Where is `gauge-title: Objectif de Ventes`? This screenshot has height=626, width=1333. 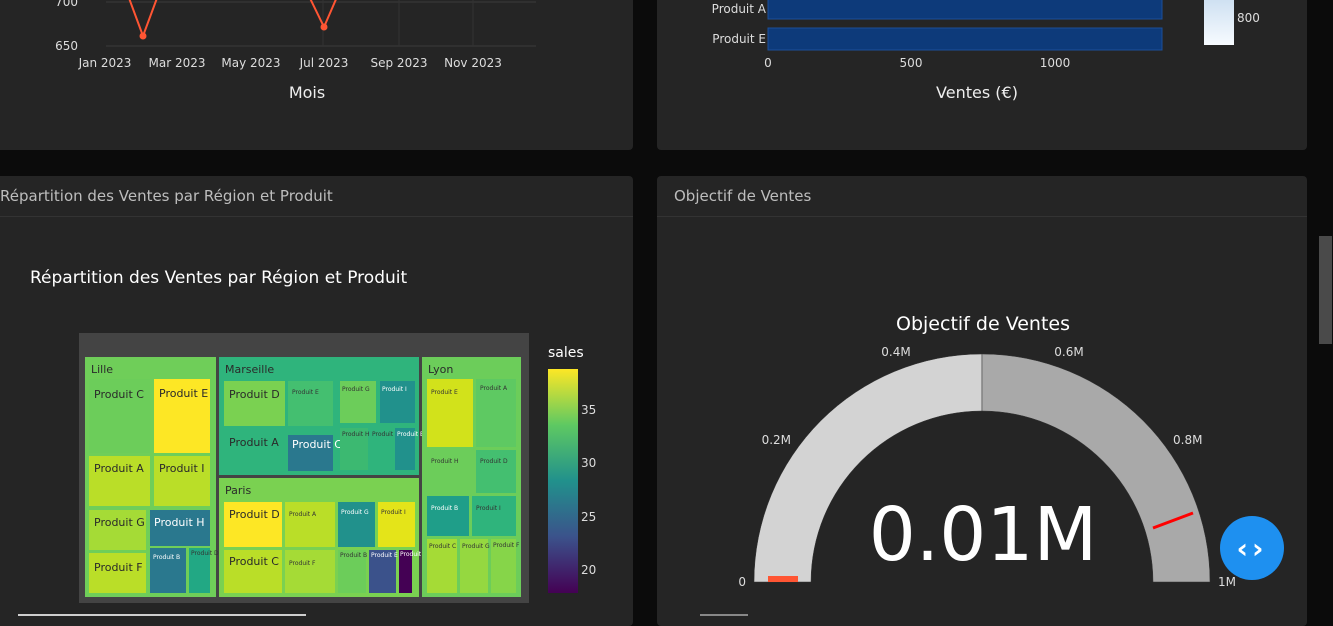 gauge-title: Objectif de Ventes is located at coordinates (983, 324).